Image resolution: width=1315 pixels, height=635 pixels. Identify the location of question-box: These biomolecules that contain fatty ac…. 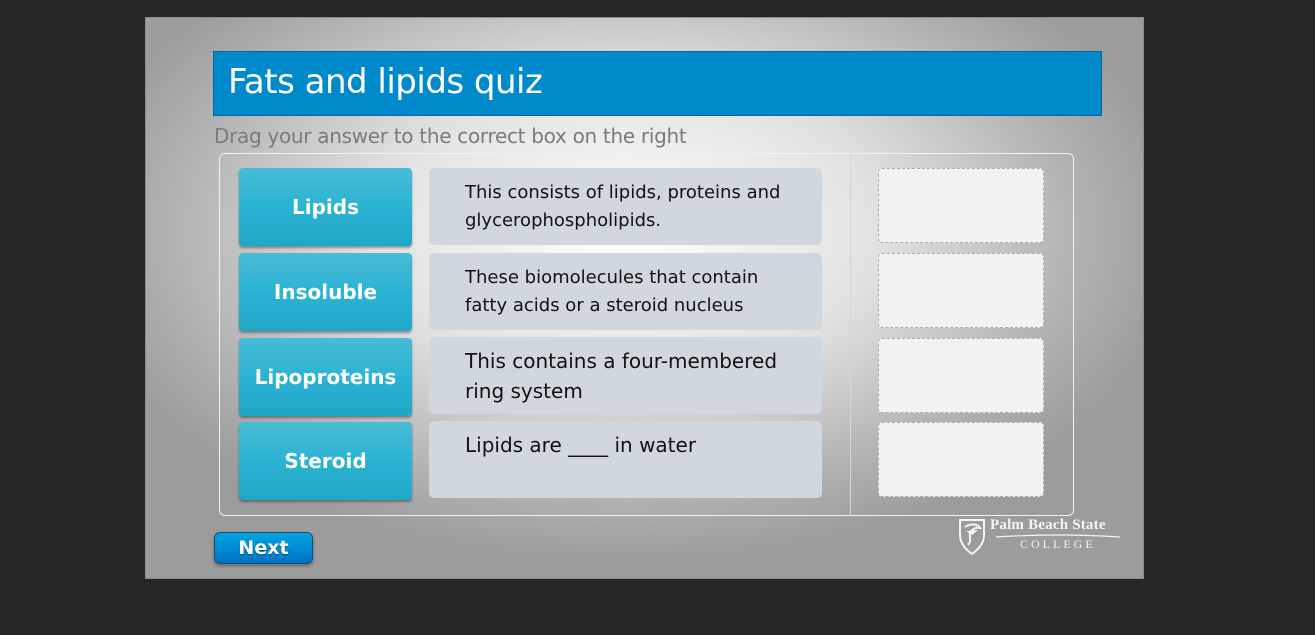
(625, 291).